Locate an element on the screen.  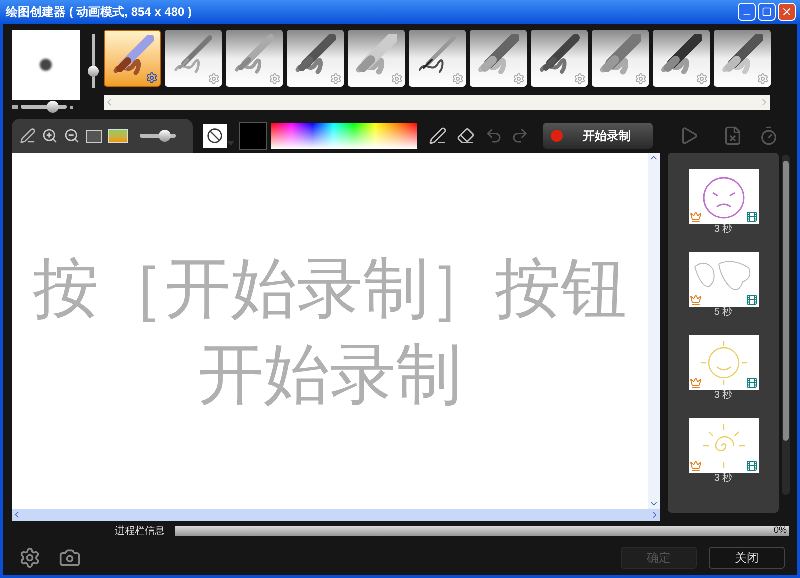
settings-icon is located at coordinates (30, 557).